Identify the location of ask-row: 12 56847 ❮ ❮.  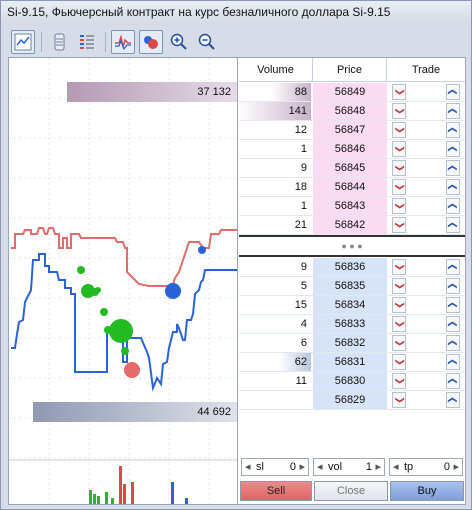
(352, 130).